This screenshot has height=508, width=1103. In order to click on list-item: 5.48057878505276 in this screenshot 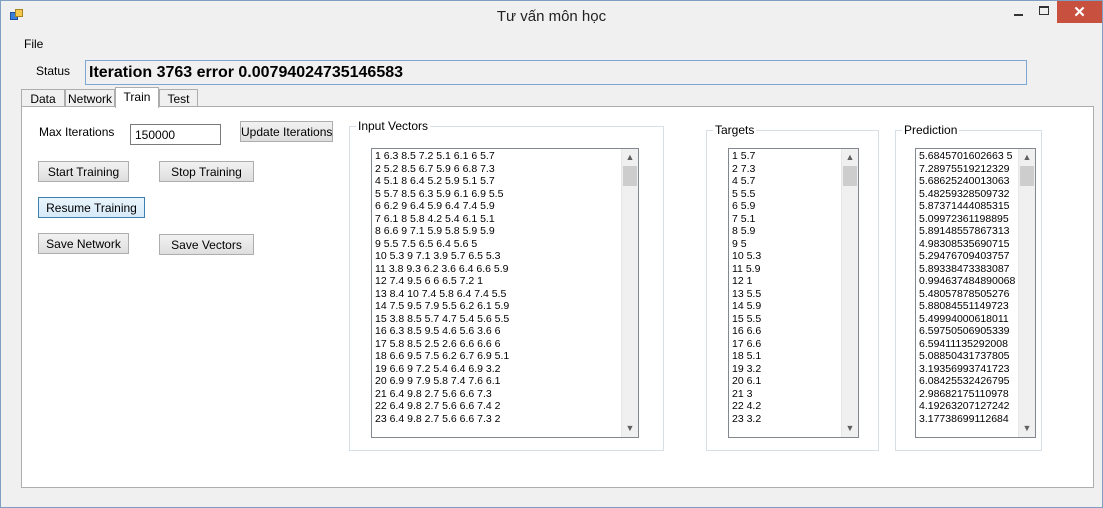, I will do `click(968, 294)`.